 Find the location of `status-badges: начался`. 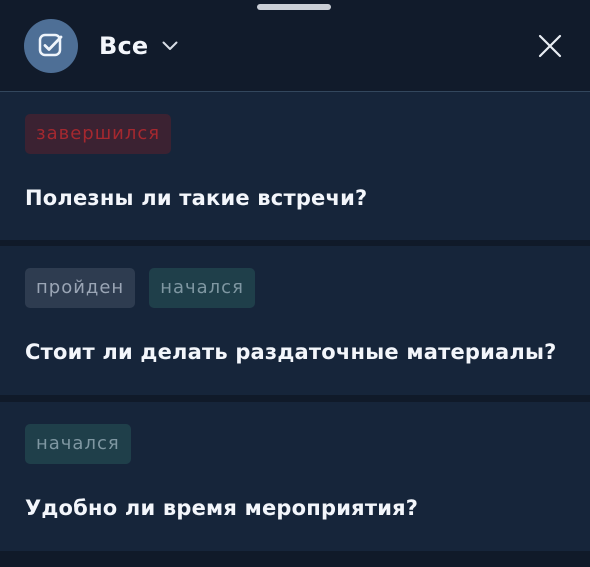

status-badges: начался is located at coordinates (78, 444).